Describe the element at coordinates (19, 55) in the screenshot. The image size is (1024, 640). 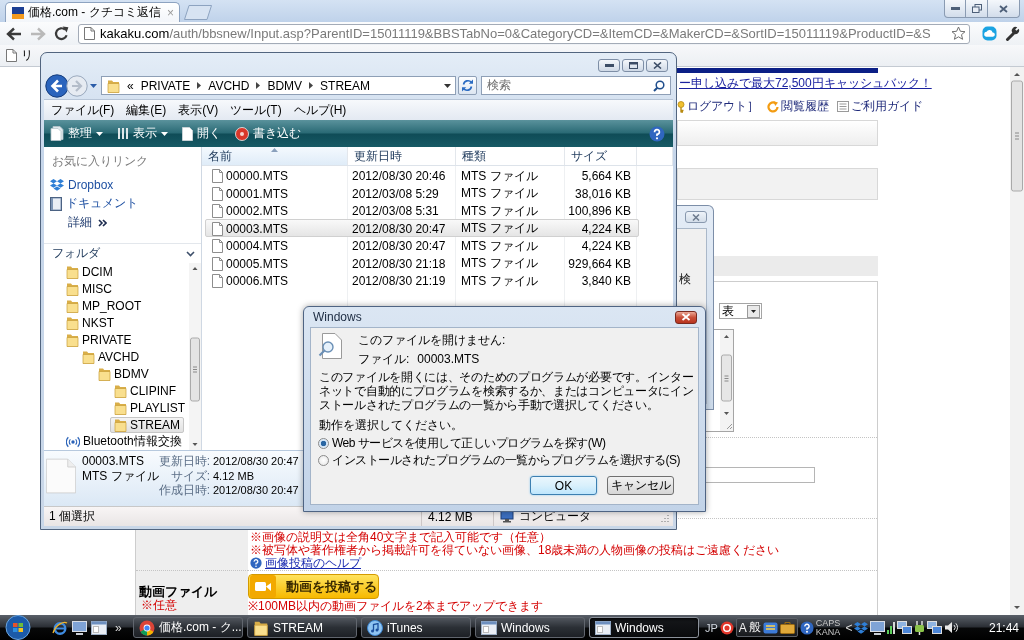
I see `bookmark-item: リ` at that location.